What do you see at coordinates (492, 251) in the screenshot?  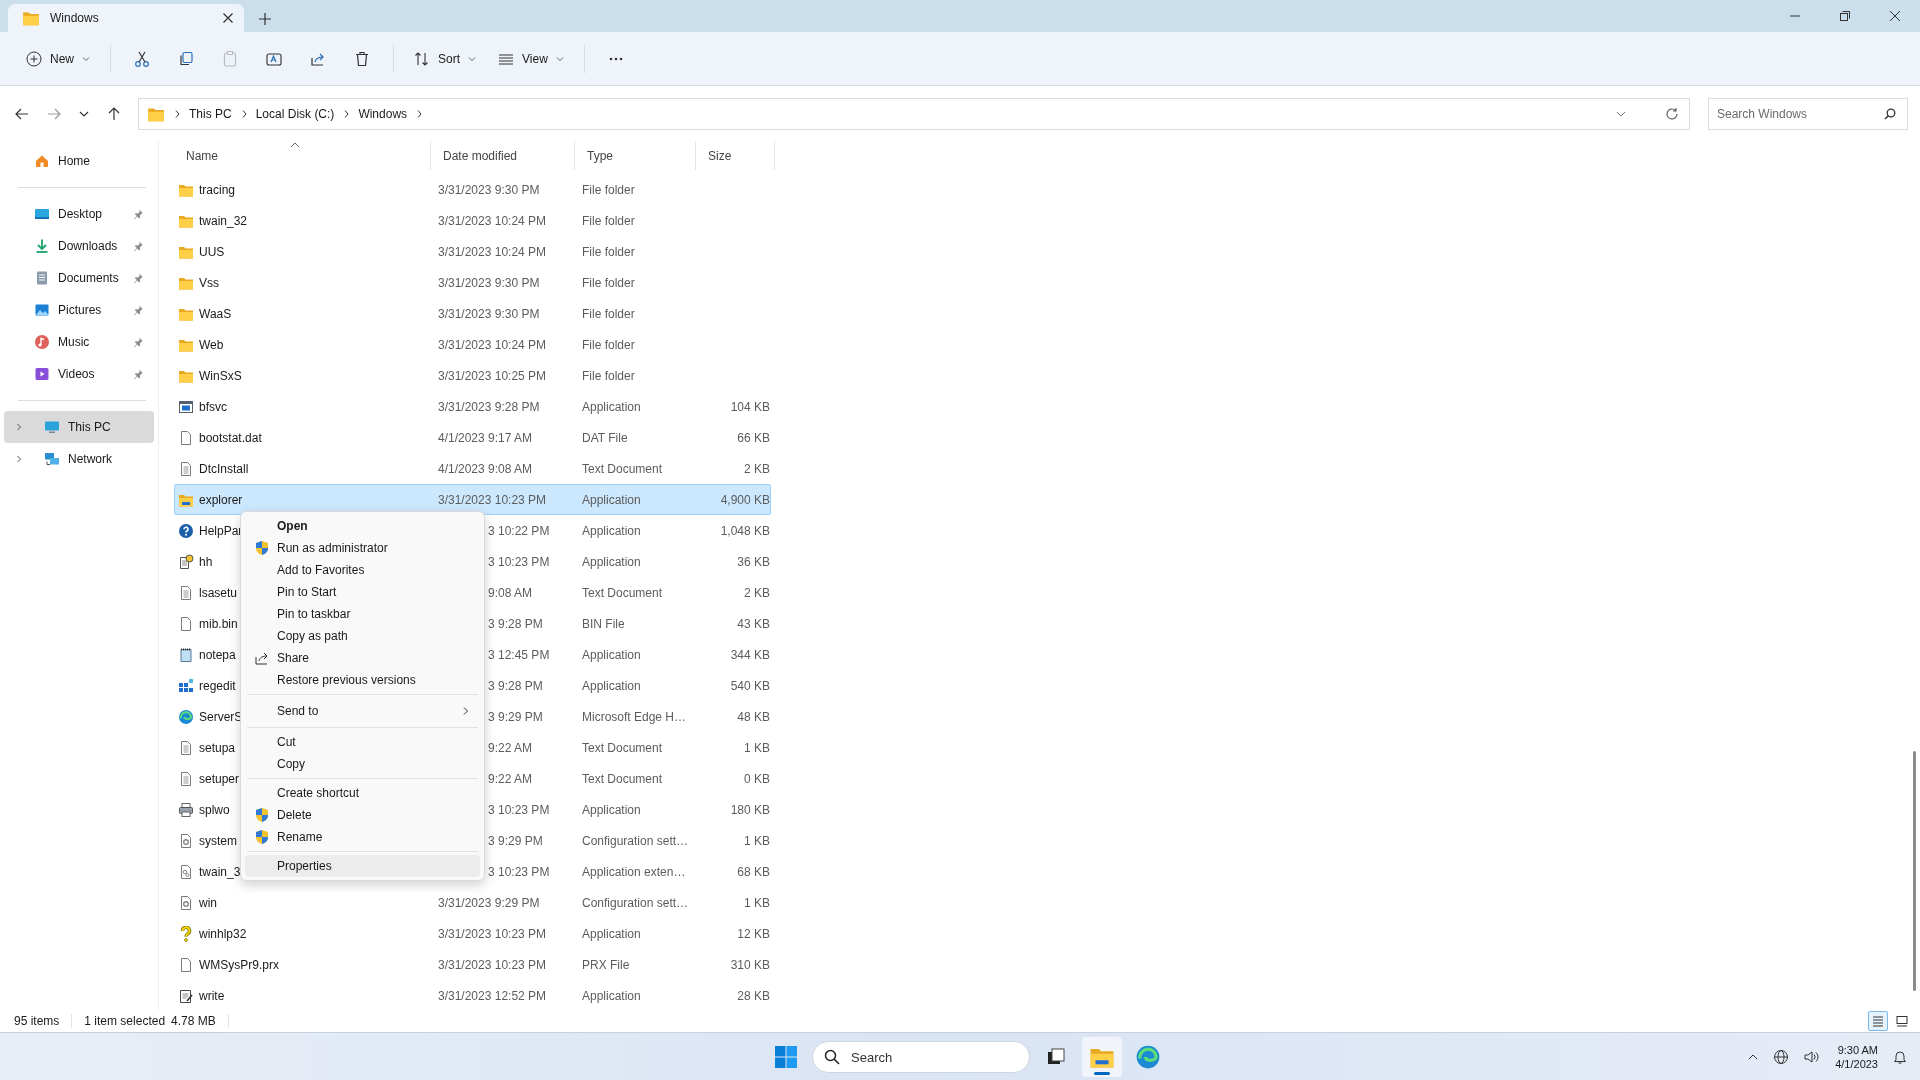 I see `date-modified: 3/31/2023 10:24 PM` at bounding box center [492, 251].